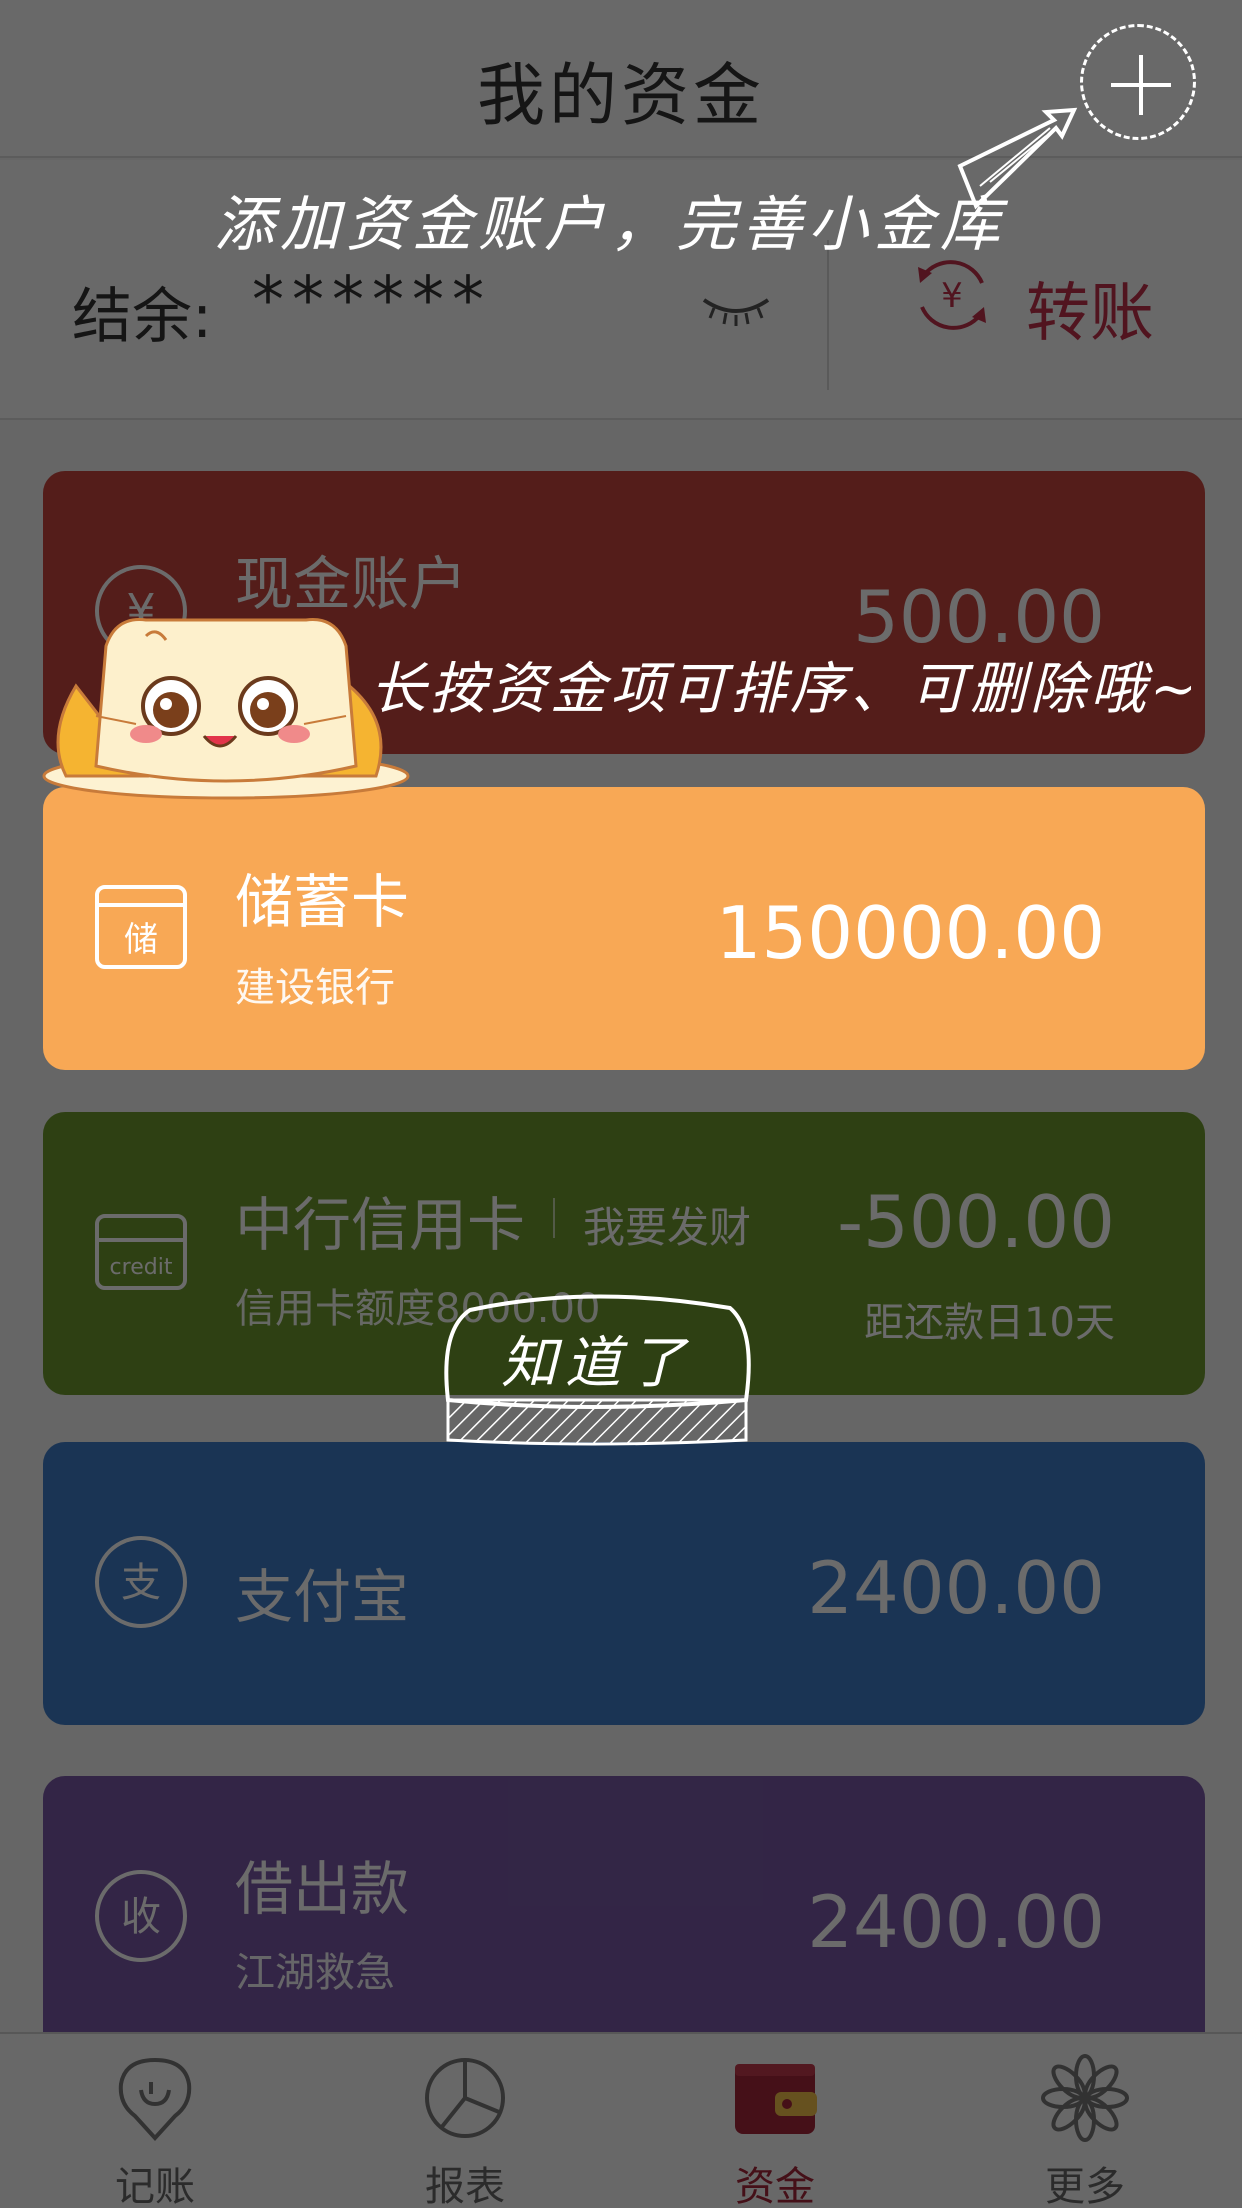 This screenshot has height=2208, width=1242. Describe the element at coordinates (465, 2186) in the screenshot. I see `tab-label: 报表` at that location.